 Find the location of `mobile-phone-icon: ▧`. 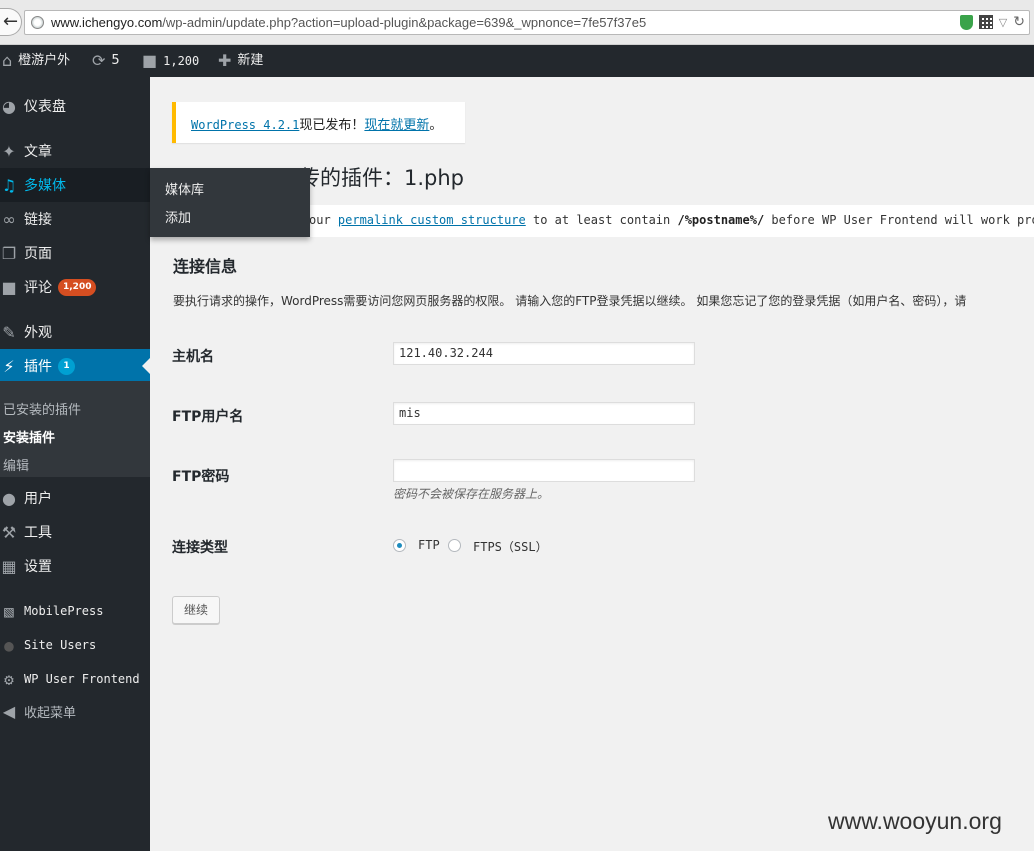

mobile-phone-icon: ▧ is located at coordinates (9, 611).